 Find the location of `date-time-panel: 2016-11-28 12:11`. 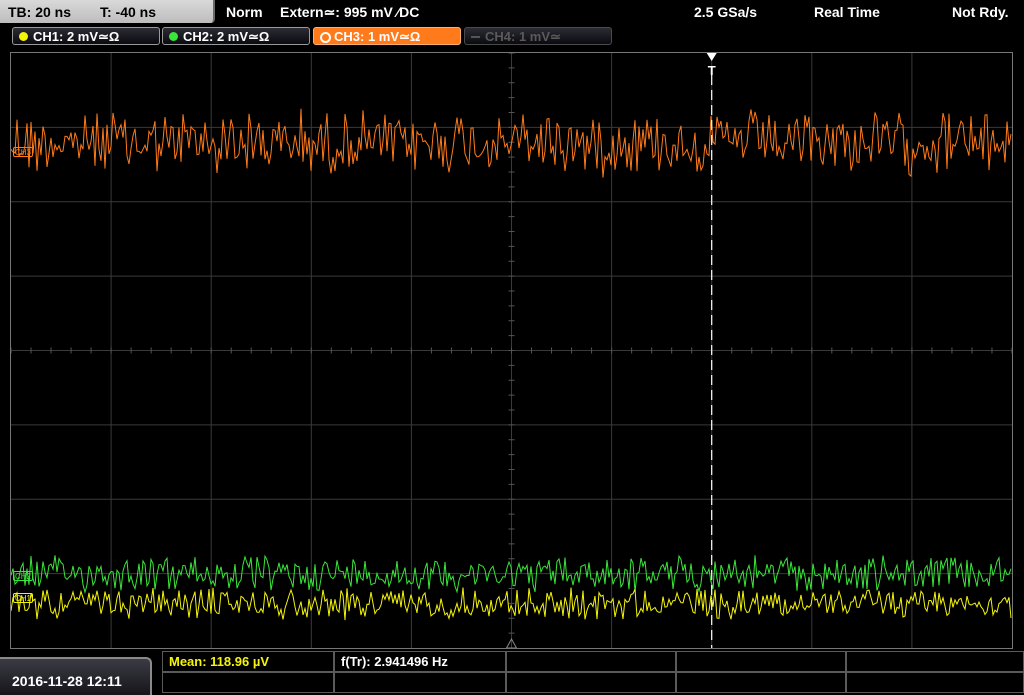

date-time-panel: 2016-11-28 12:11 is located at coordinates (76, 676).